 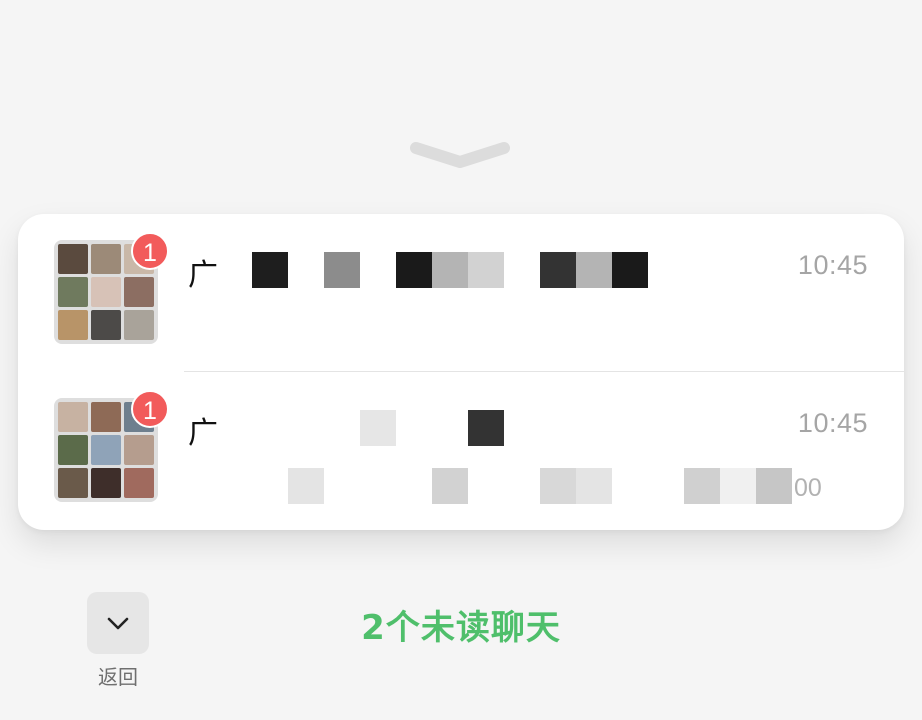 I want to click on collapse-handle, so click(x=460, y=153).